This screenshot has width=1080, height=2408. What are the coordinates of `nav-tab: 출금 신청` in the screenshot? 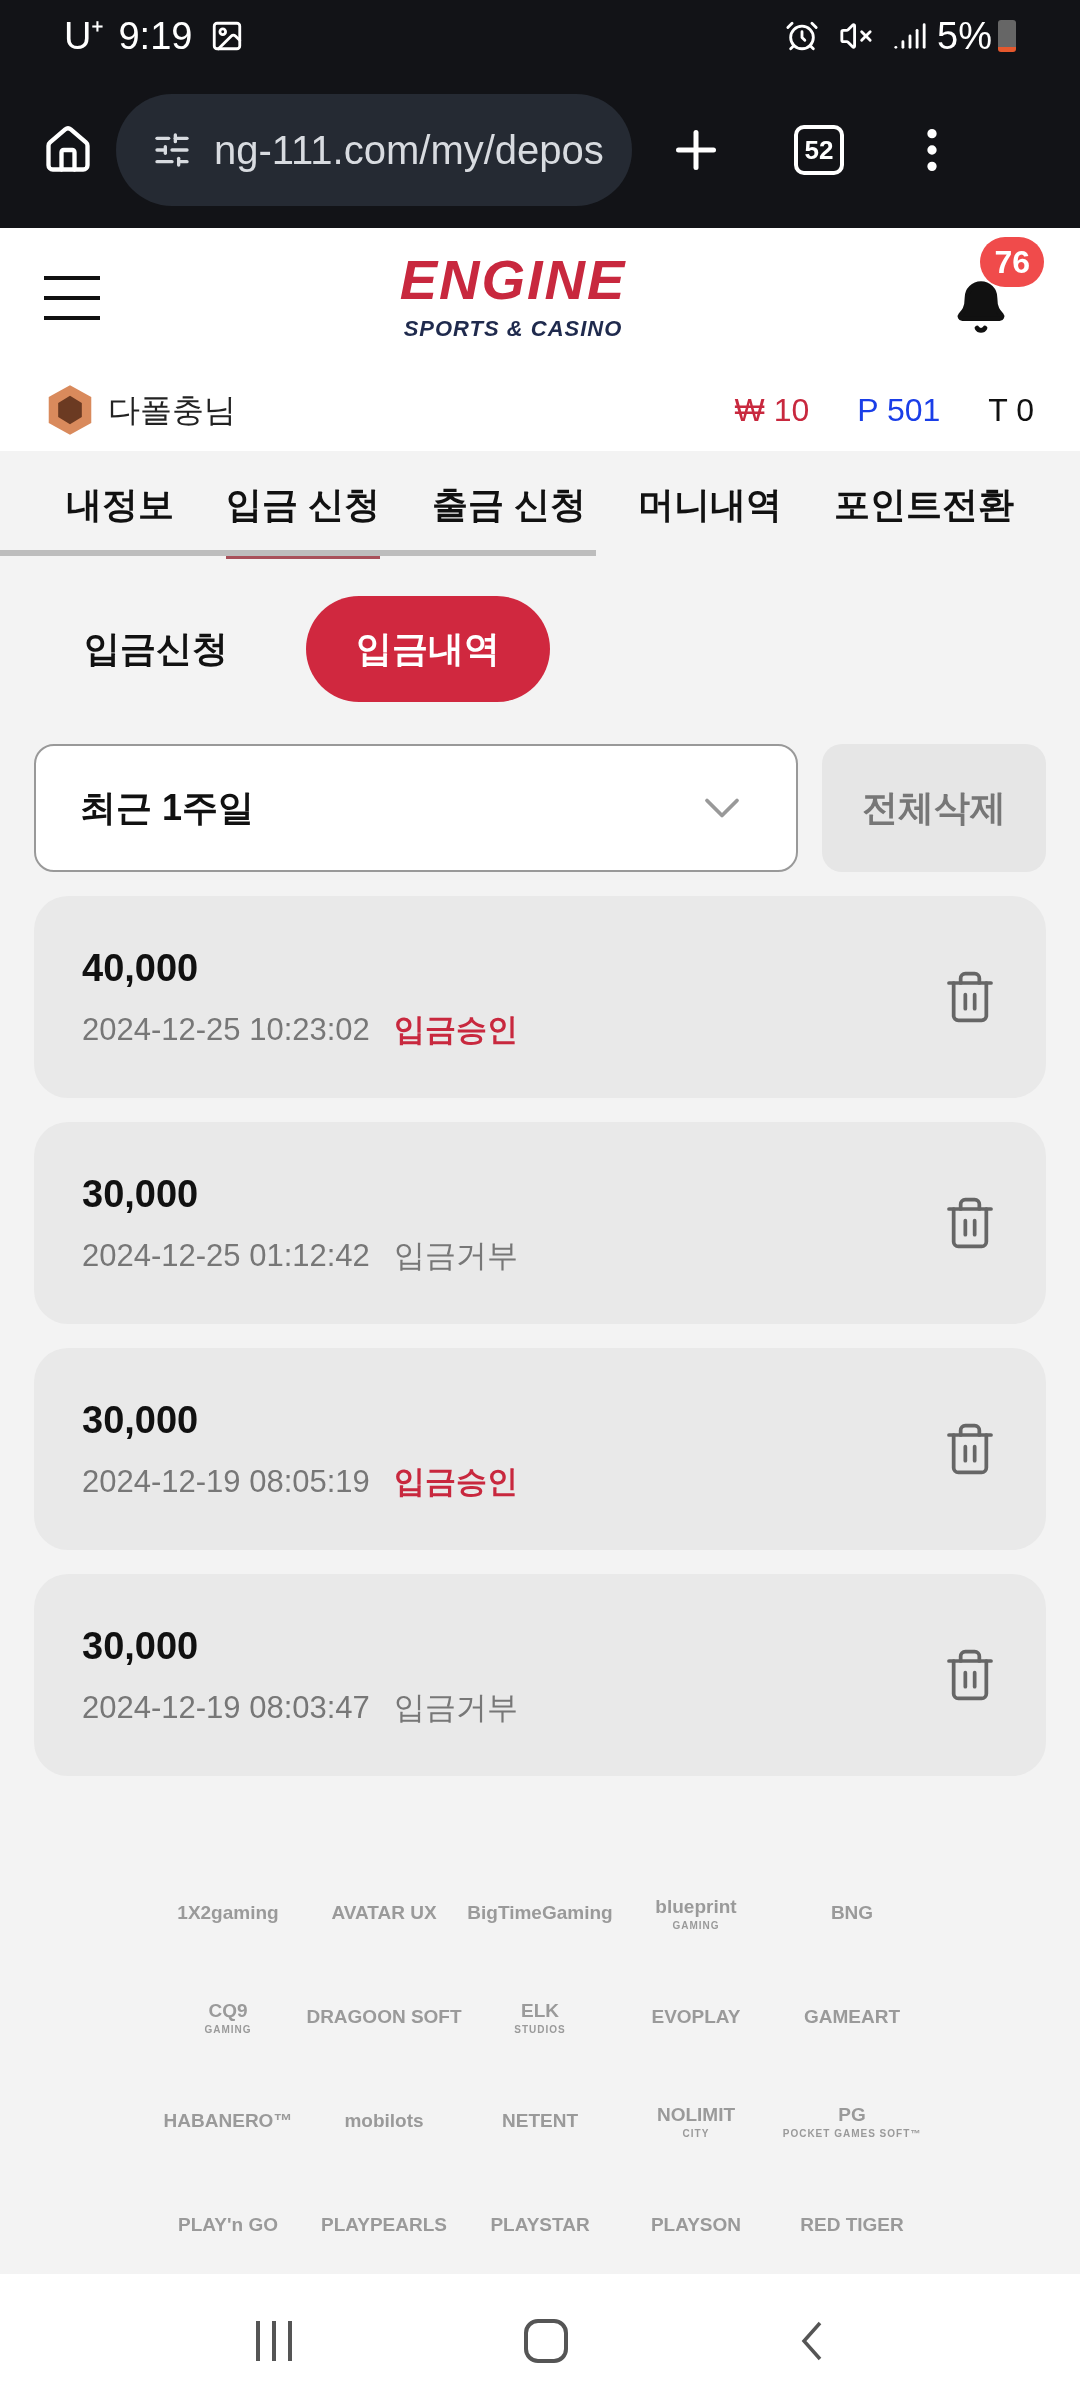 It's located at (509, 509).